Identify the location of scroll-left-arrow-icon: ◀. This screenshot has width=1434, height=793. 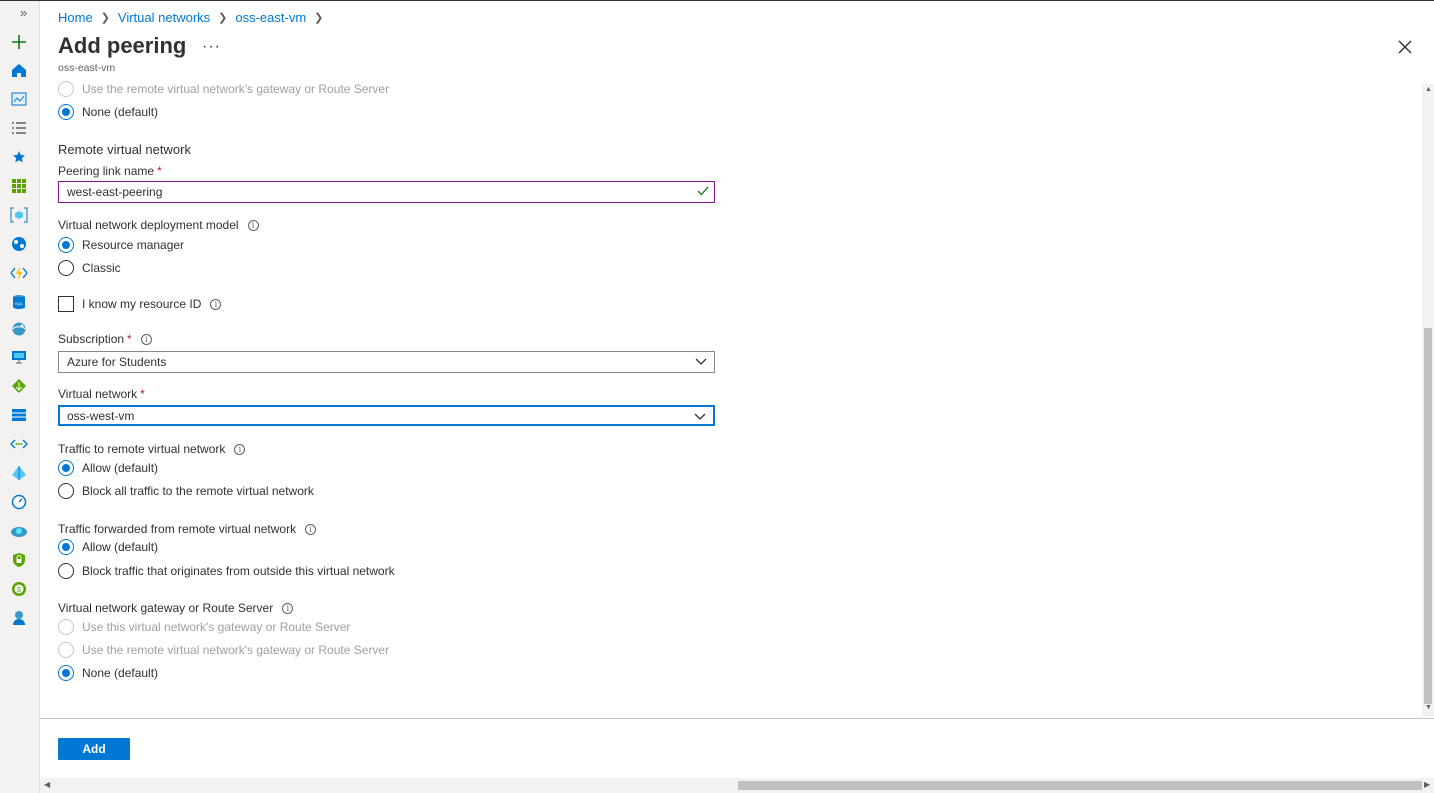
(47, 784).